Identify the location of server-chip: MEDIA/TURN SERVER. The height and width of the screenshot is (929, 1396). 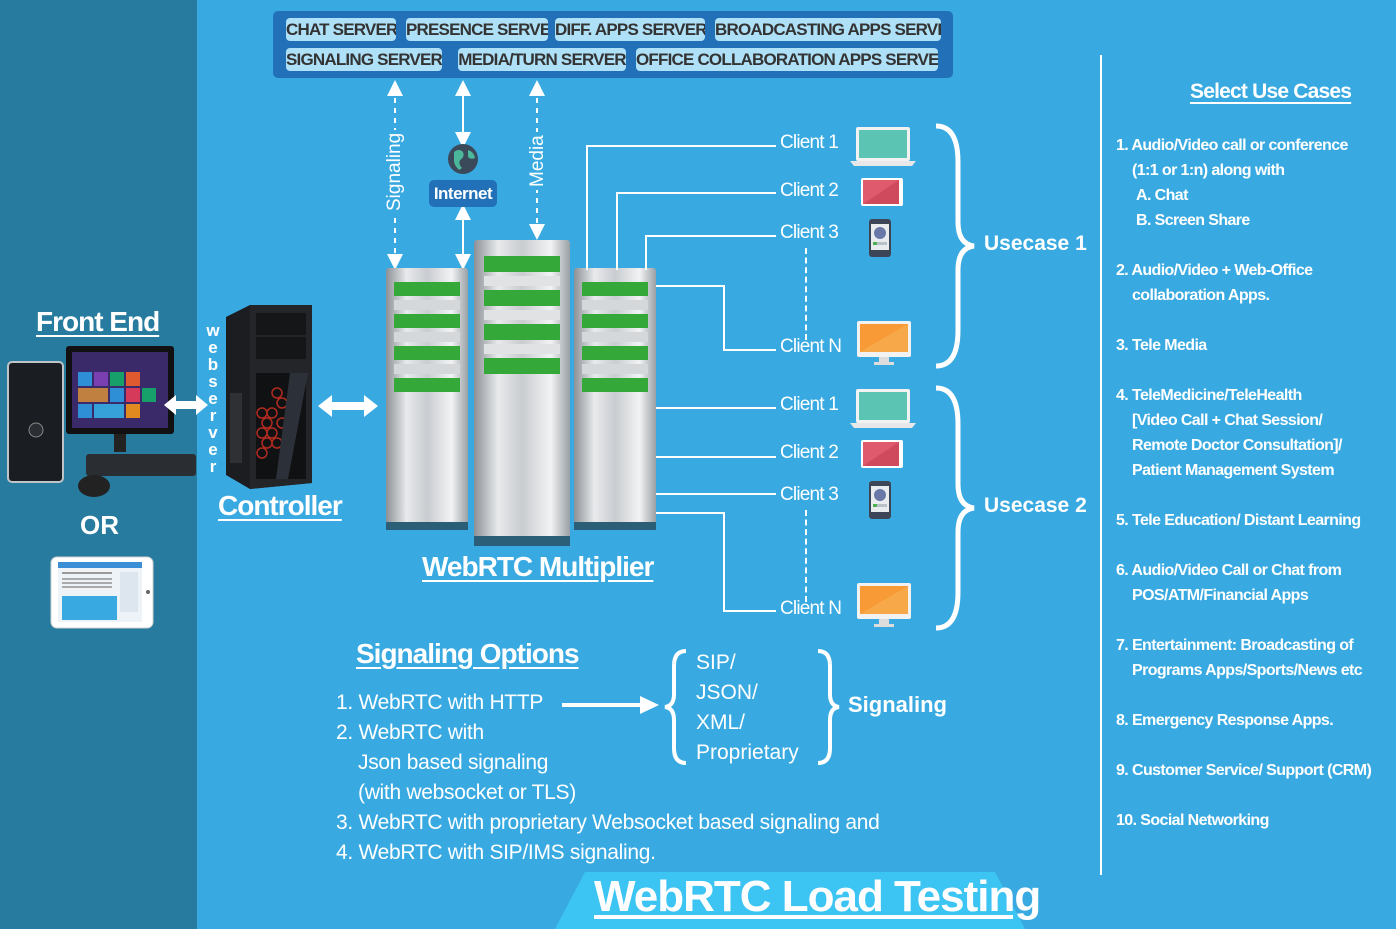
(542, 59).